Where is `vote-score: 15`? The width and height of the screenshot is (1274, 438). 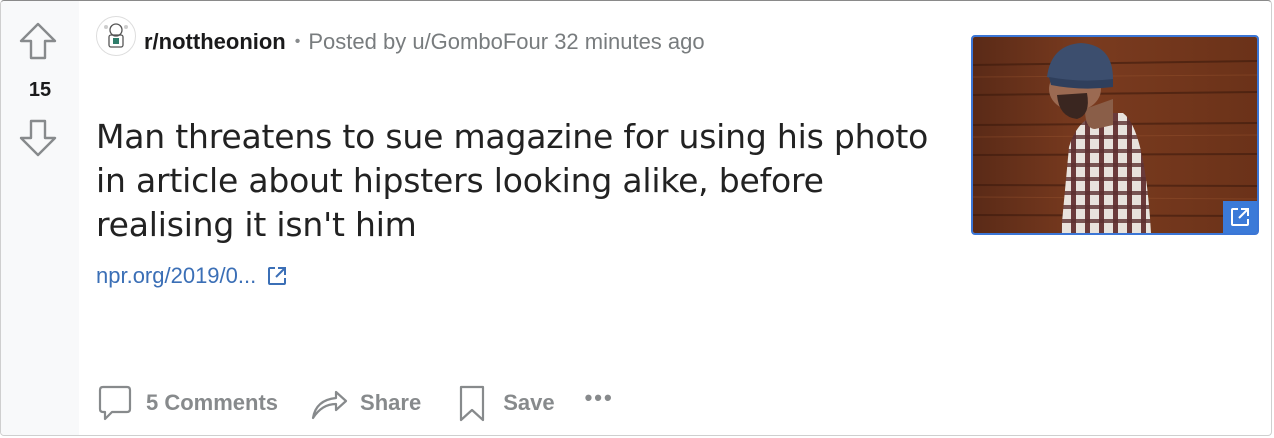 vote-score: 15 is located at coordinates (40, 90).